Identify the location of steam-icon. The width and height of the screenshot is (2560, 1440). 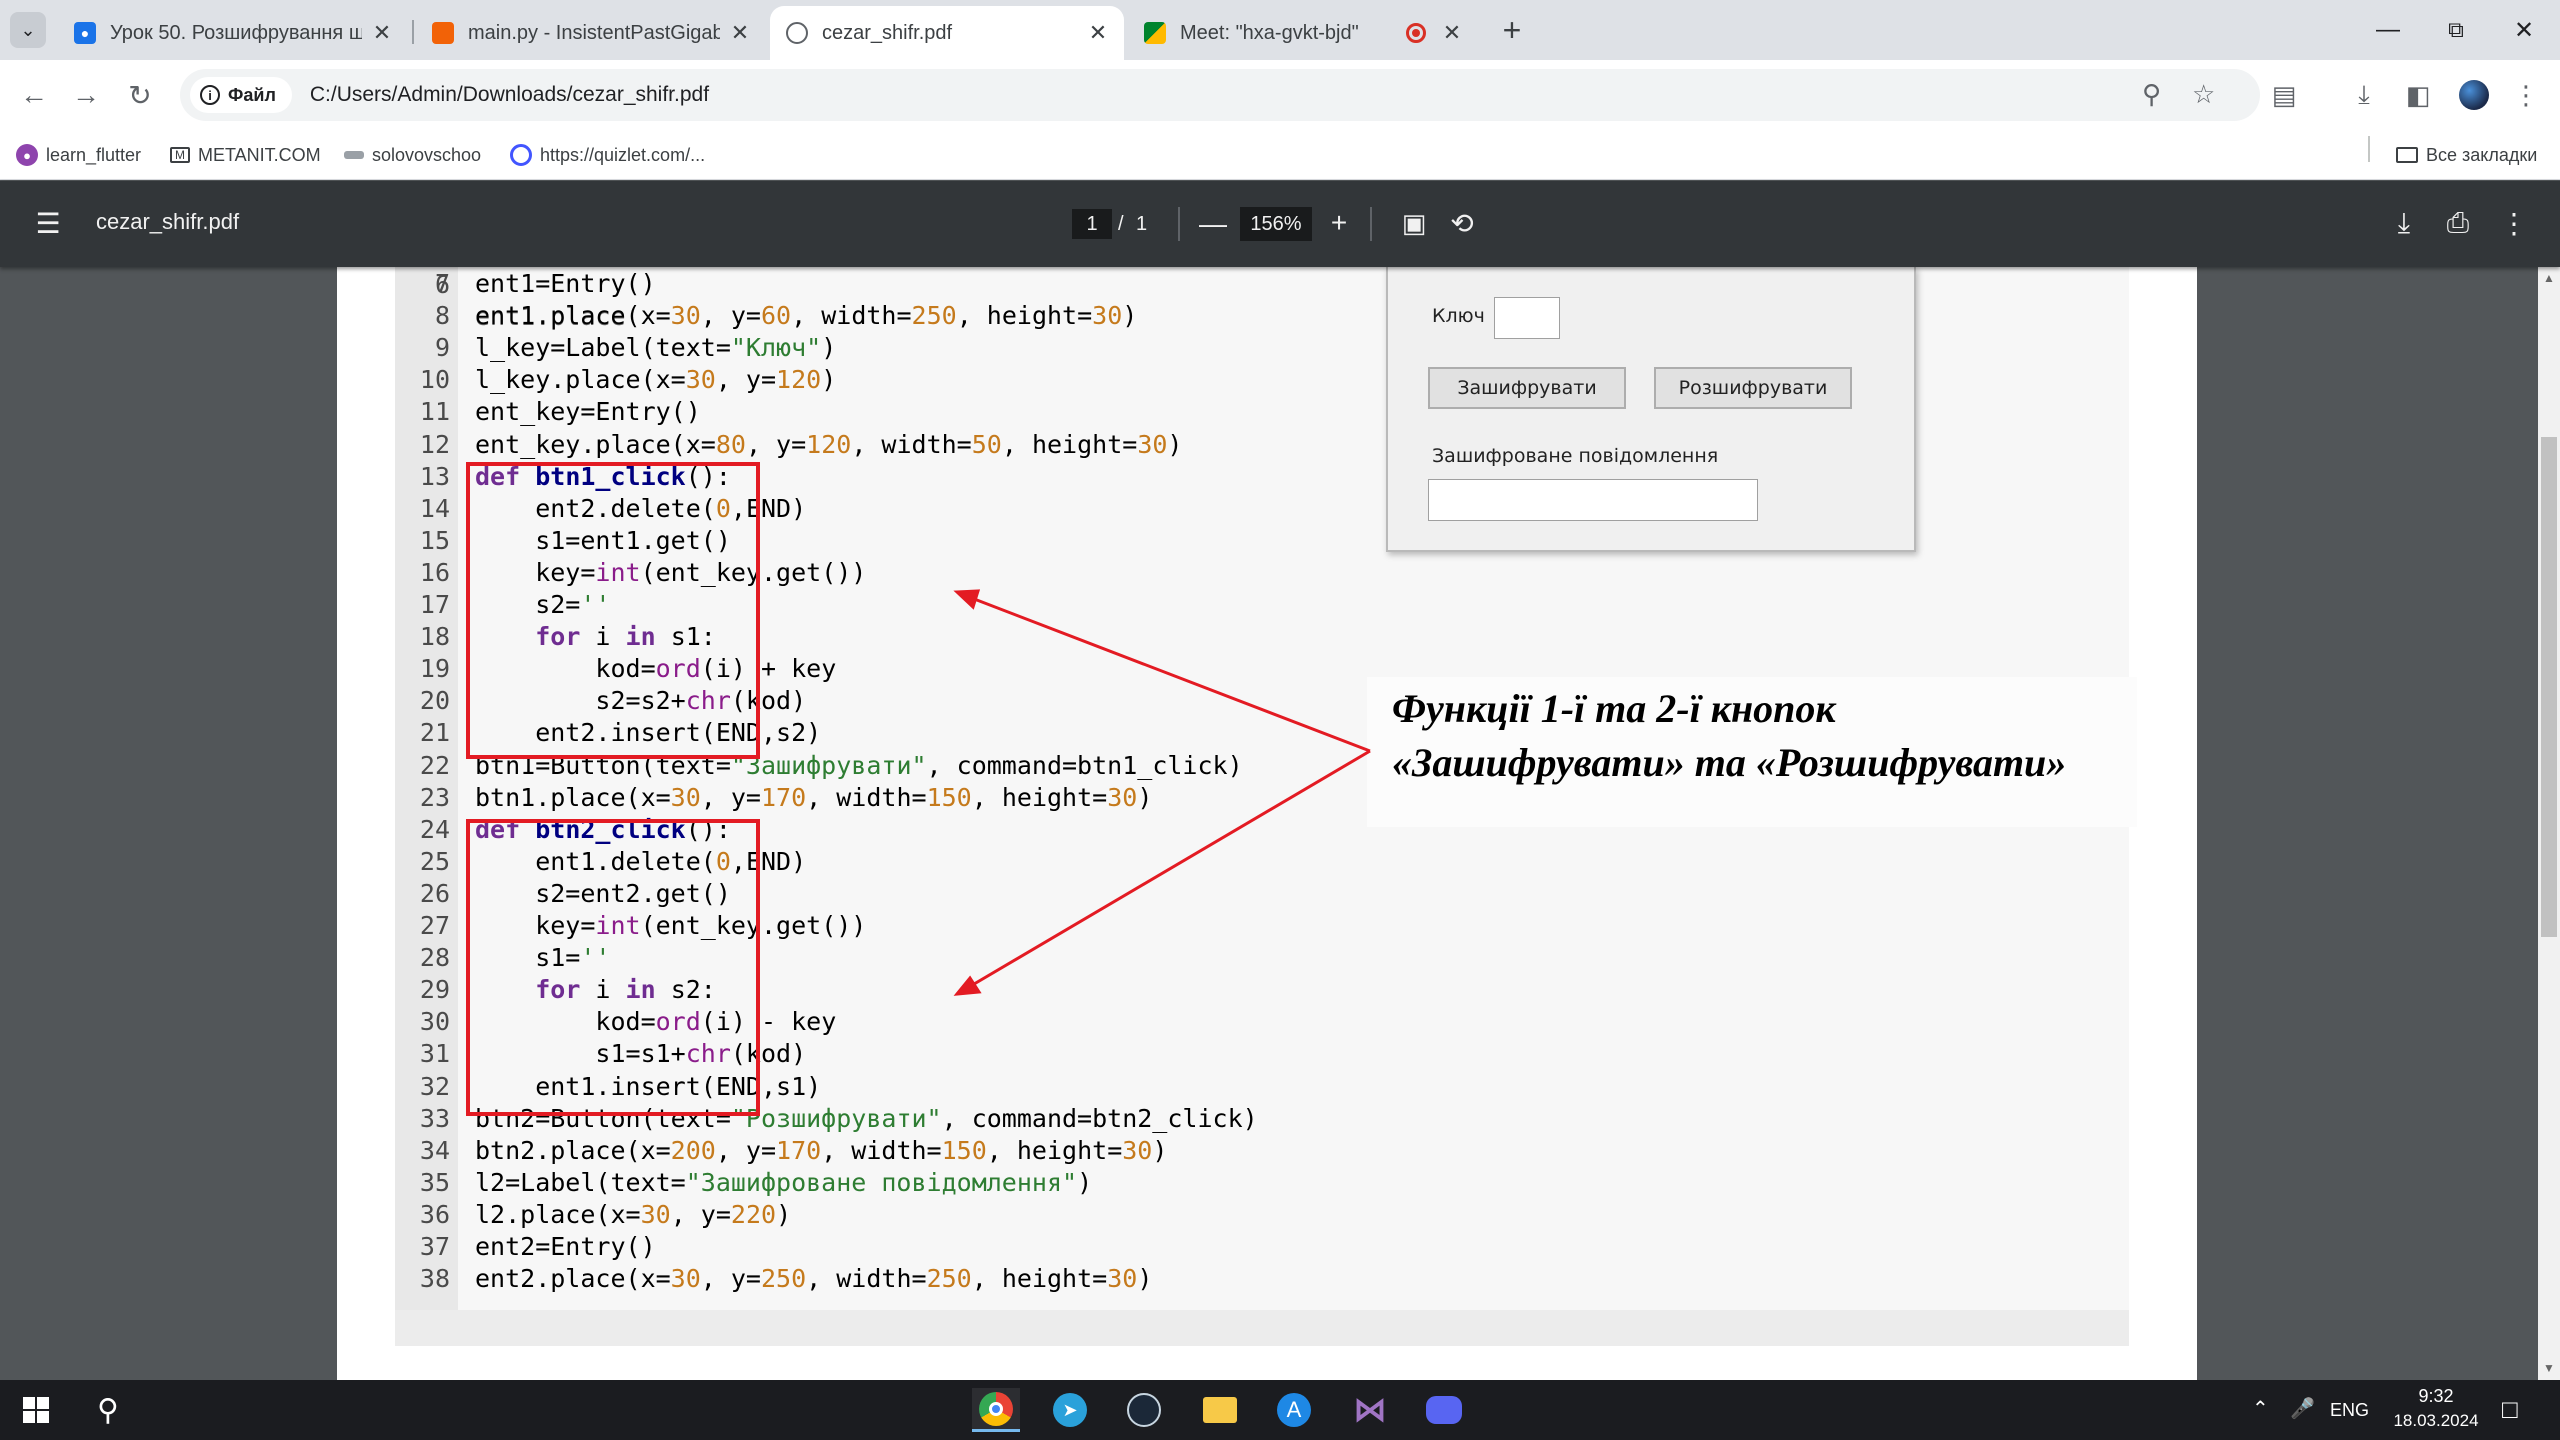
(1144, 1410).